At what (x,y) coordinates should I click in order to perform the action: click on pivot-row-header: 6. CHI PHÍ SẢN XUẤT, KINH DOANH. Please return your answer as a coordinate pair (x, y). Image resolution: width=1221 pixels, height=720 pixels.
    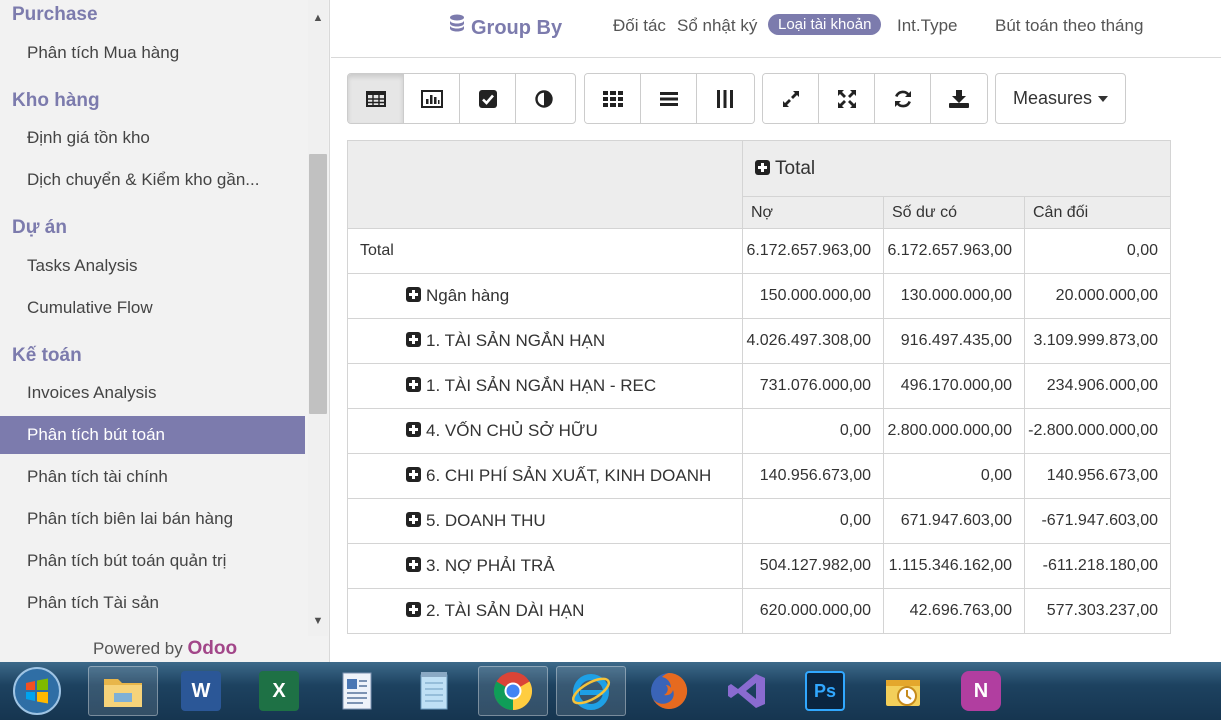
    Looking at the image, I should click on (545, 476).